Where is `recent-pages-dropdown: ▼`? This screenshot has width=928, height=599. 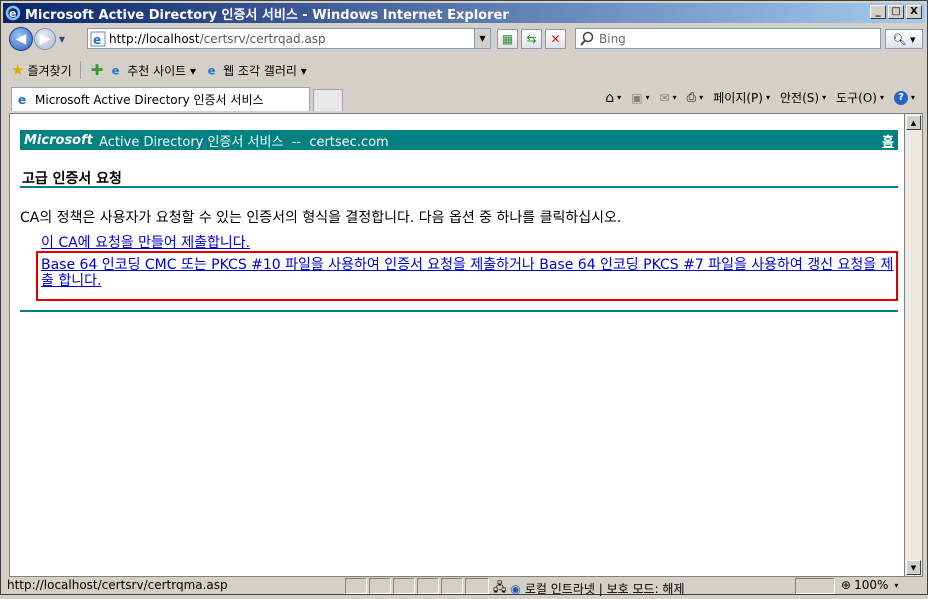 recent-pages-dropdown: ▼ is located at coordinates (62, 39).